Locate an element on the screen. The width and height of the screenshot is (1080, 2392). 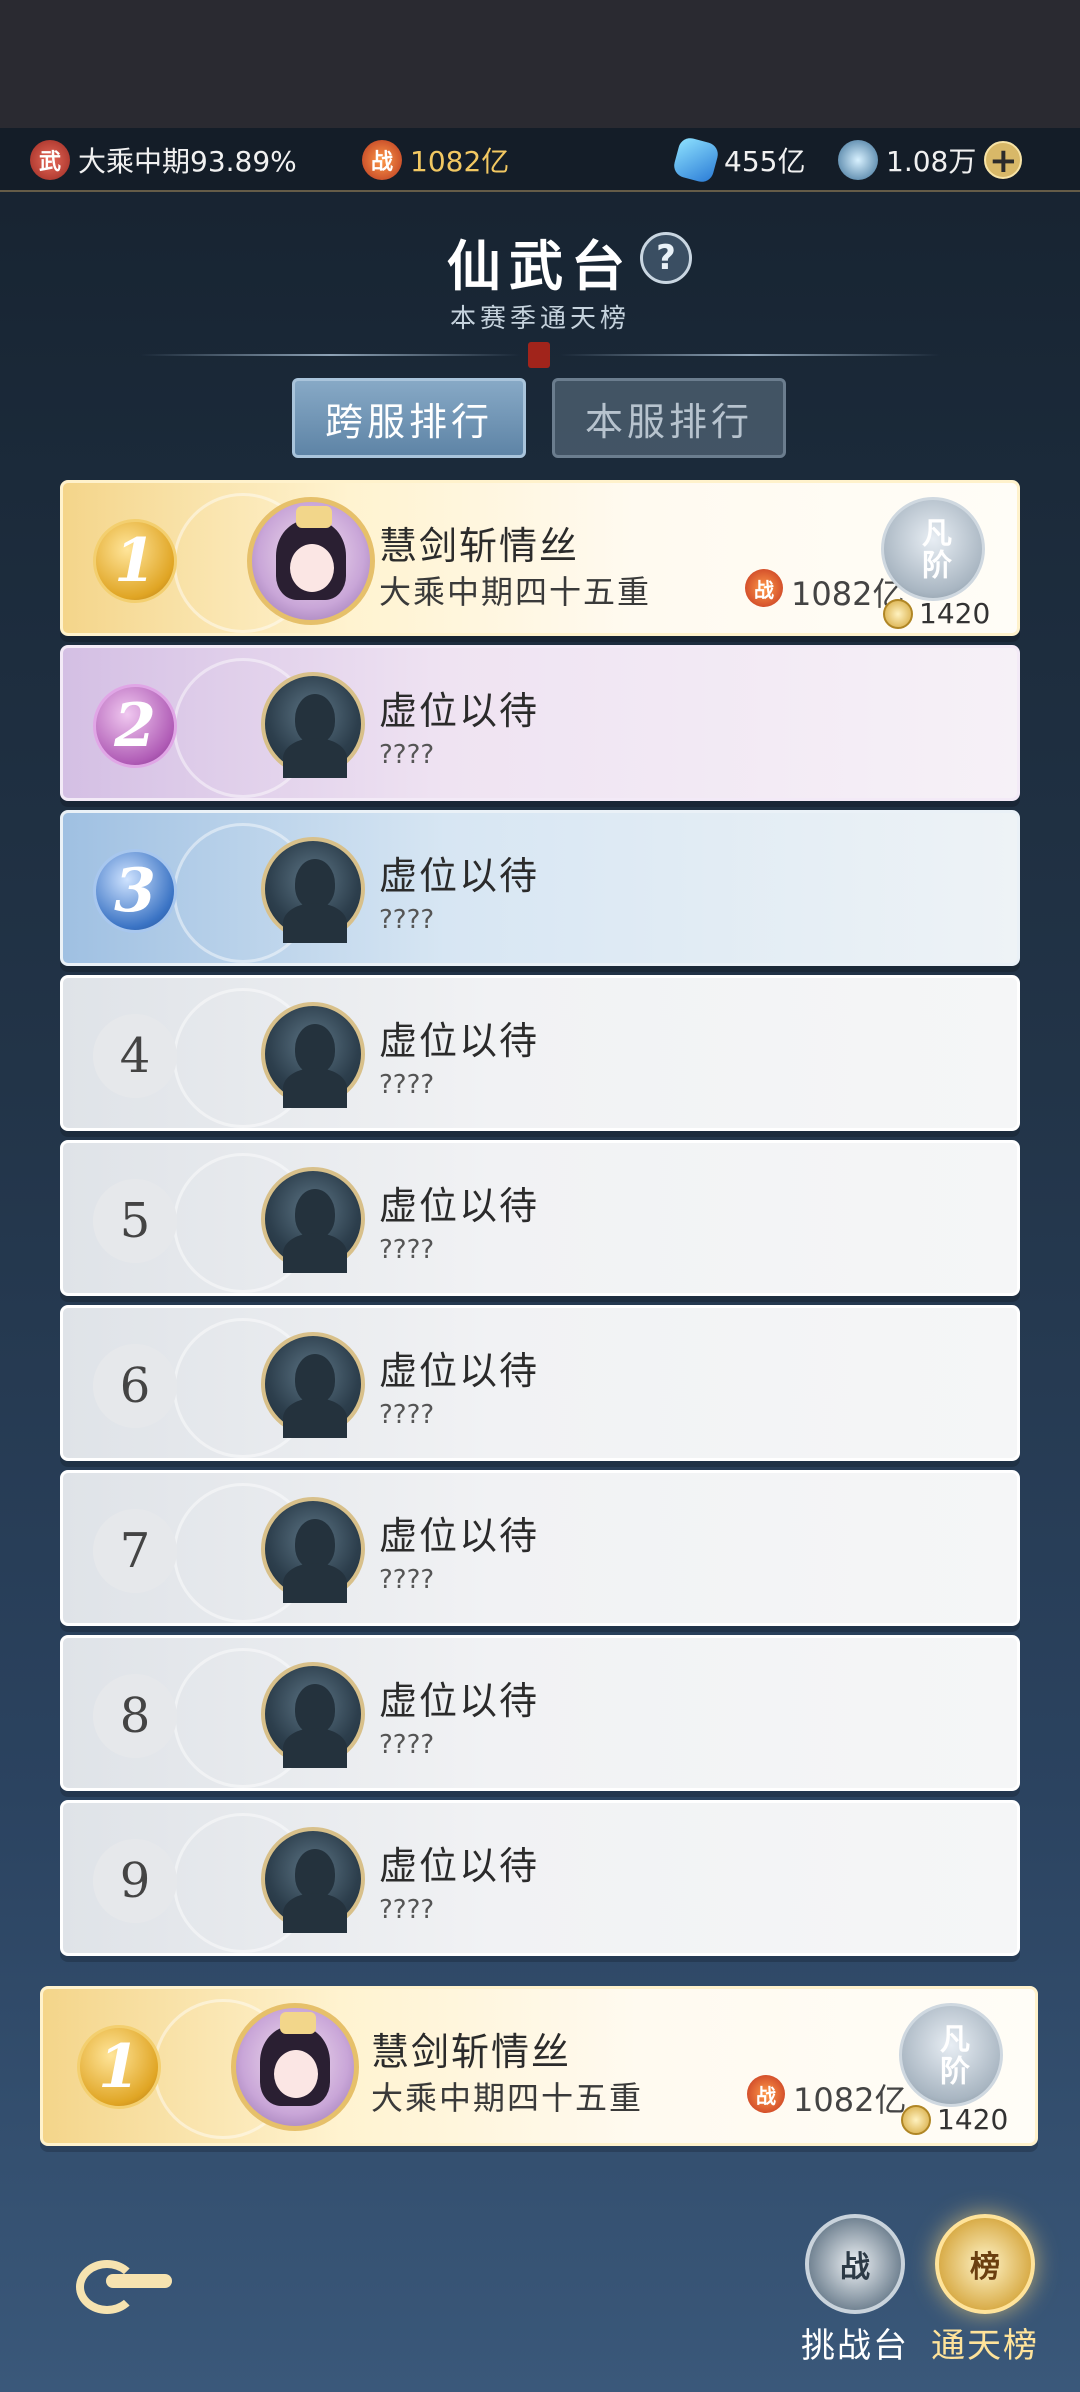
battle-power-value: 1082亿 is located at coordinates (850, 2100).